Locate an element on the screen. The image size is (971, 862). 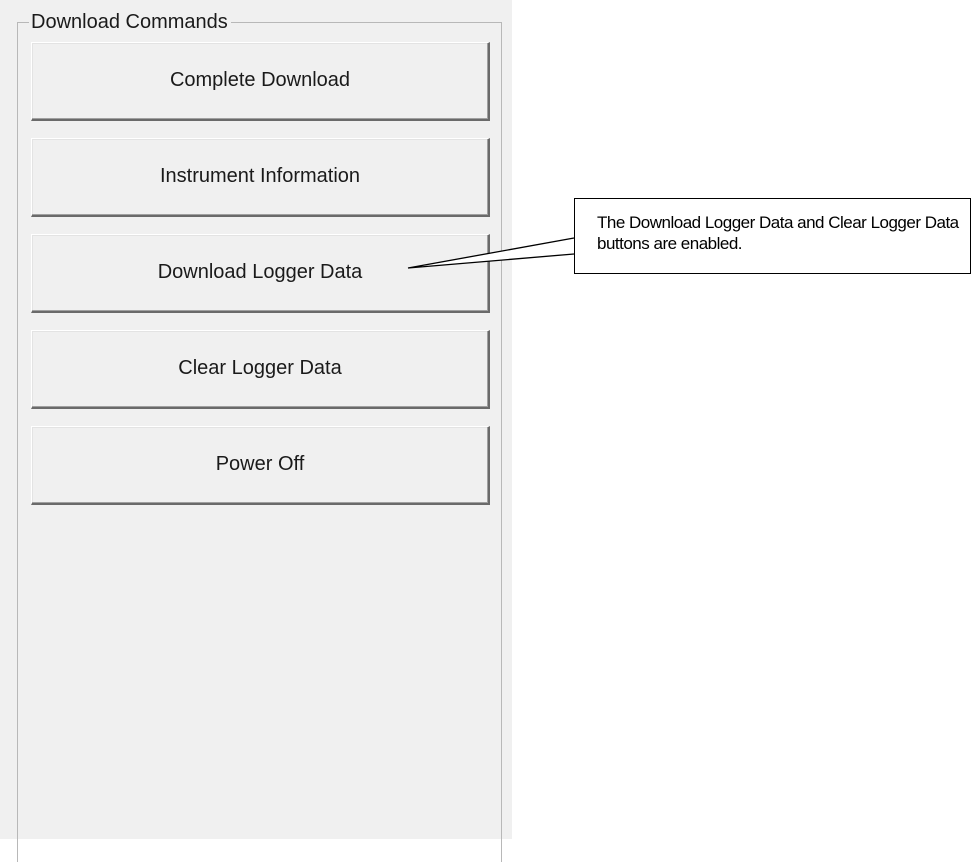
group-title: Download Commands is located at coordinates (130, 22).